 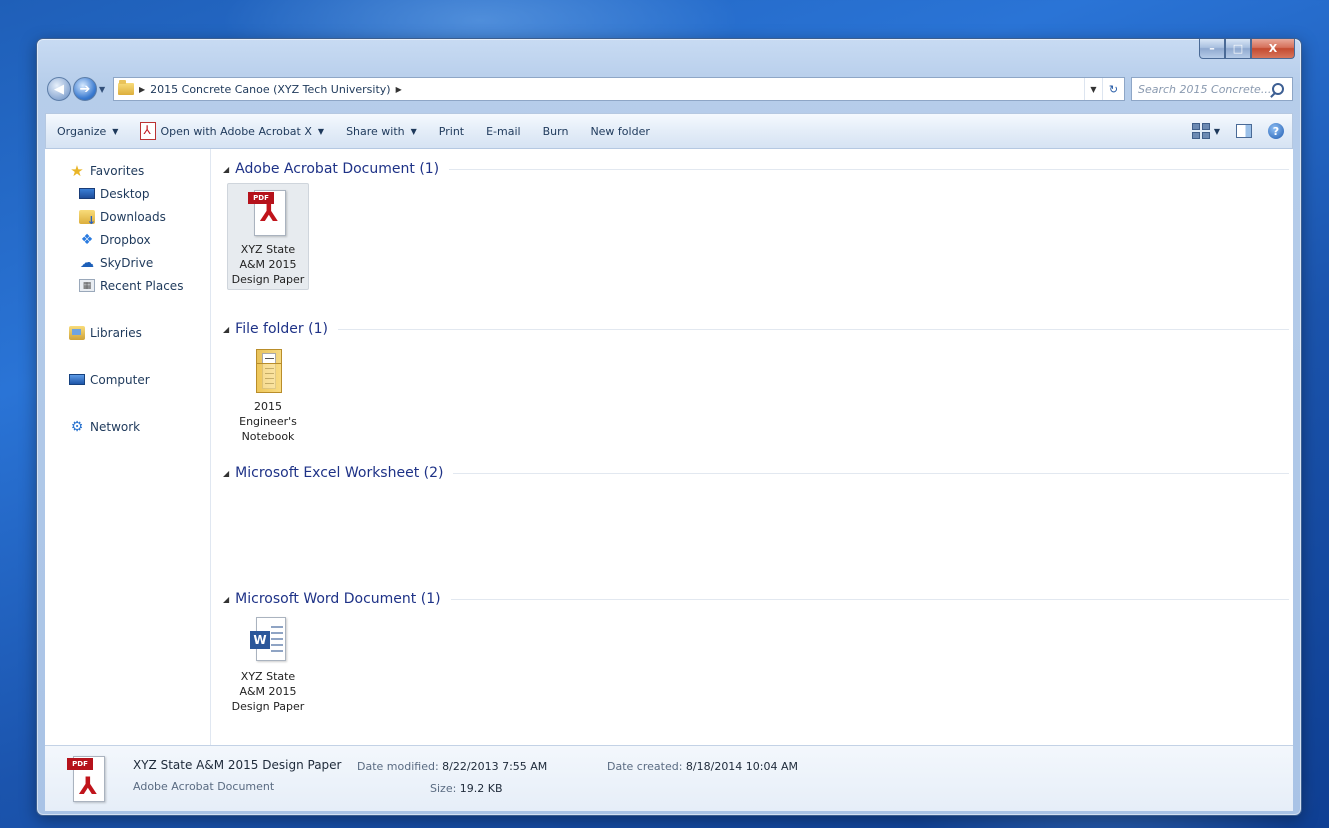 What do you see at coordinates (503, 131) in the screenshot?
I see `email-button: E-mail` at bounding box center [503, 131].